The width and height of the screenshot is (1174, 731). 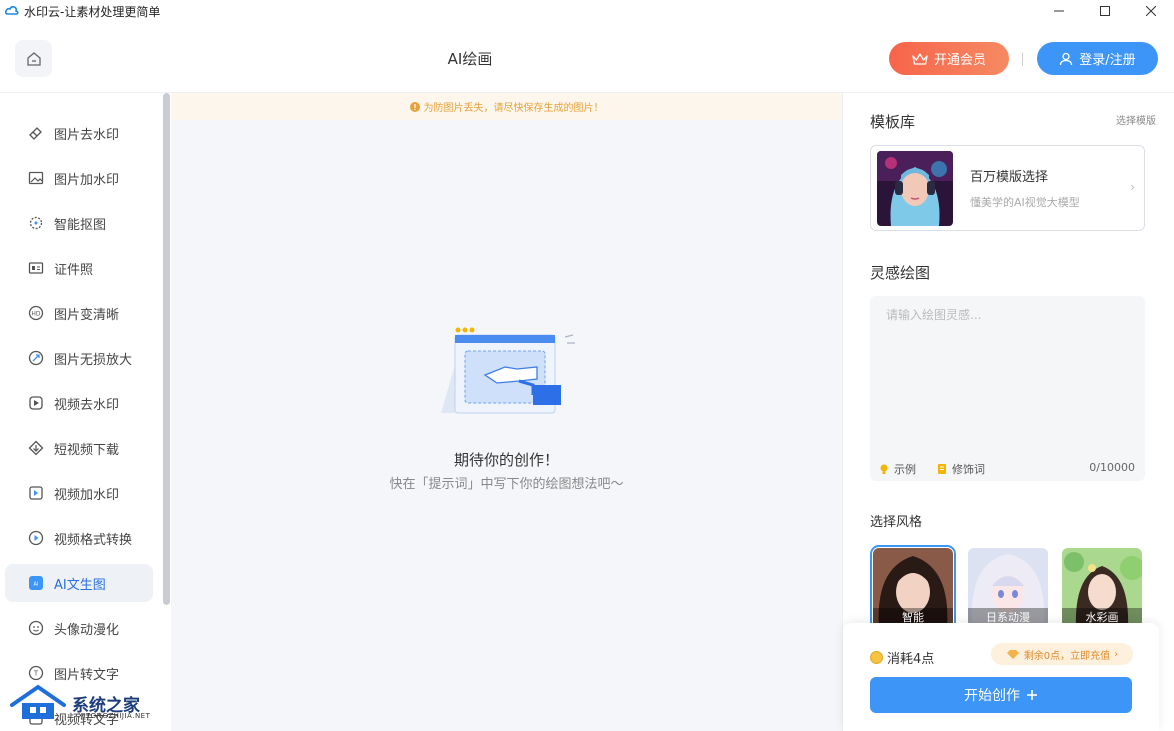 What do you see at coordinates (87, 450) in the screenshot?
I see `sidebar-item-label: 短视频下载` at bounding box center [87, 450].